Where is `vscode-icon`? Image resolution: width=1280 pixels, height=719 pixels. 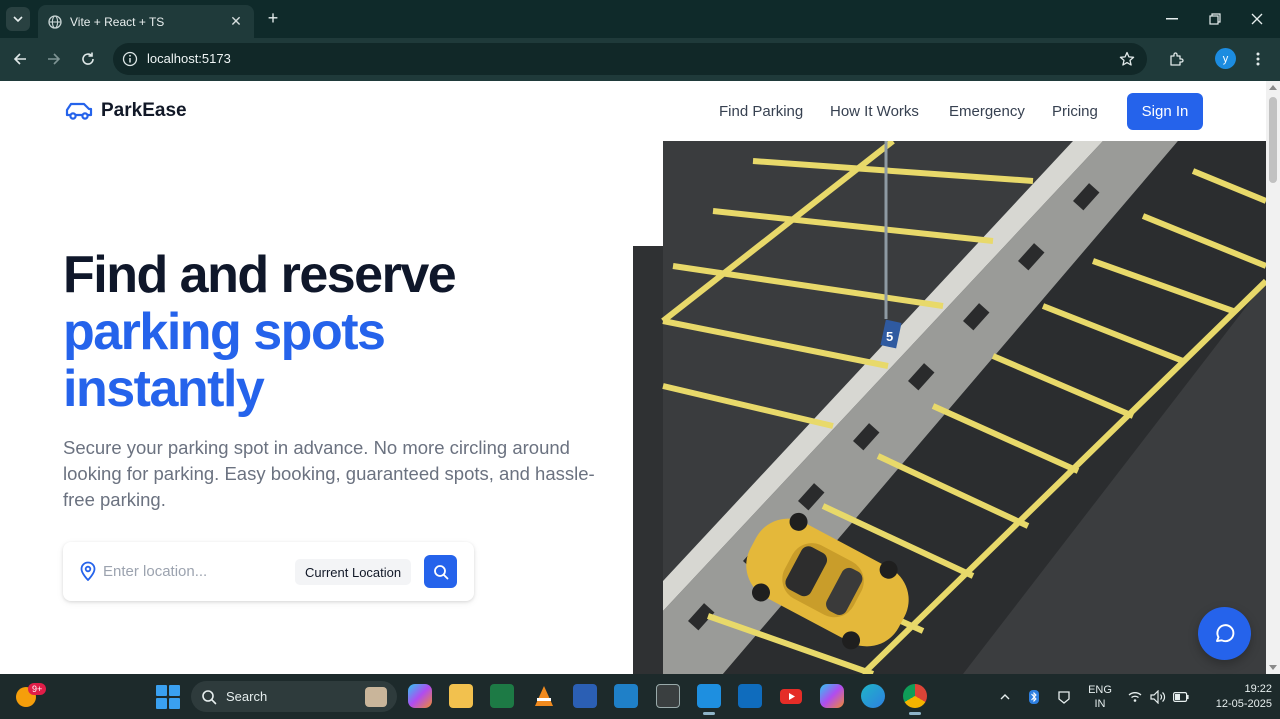 vscode-icon is located at coordinates (709, 699).